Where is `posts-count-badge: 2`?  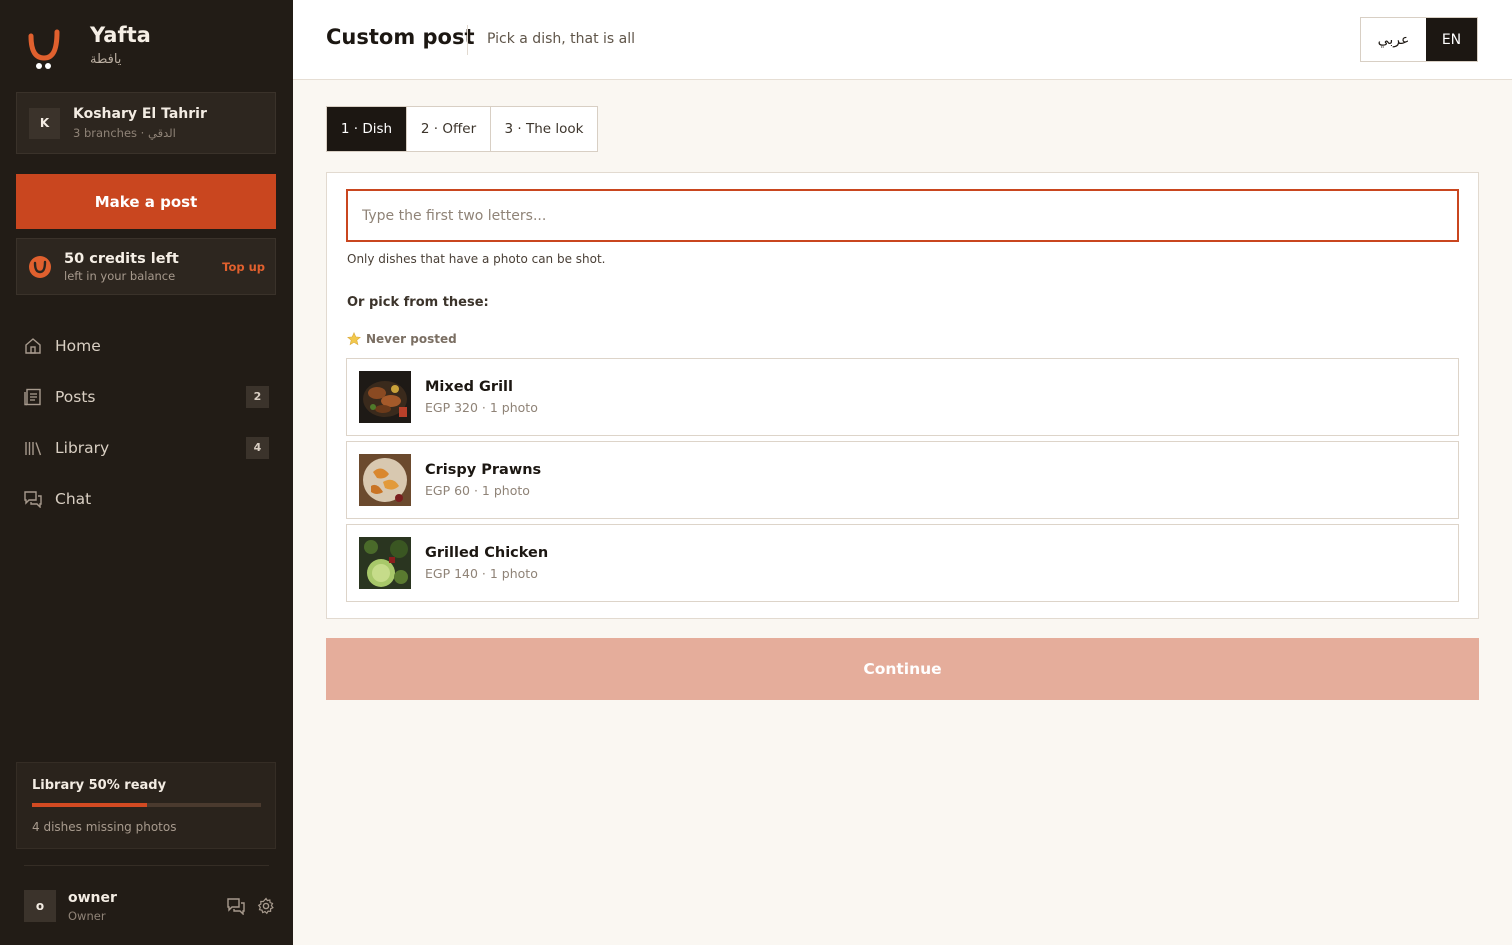
posts-count-badge: 2 is located at coordinates (257, 396).